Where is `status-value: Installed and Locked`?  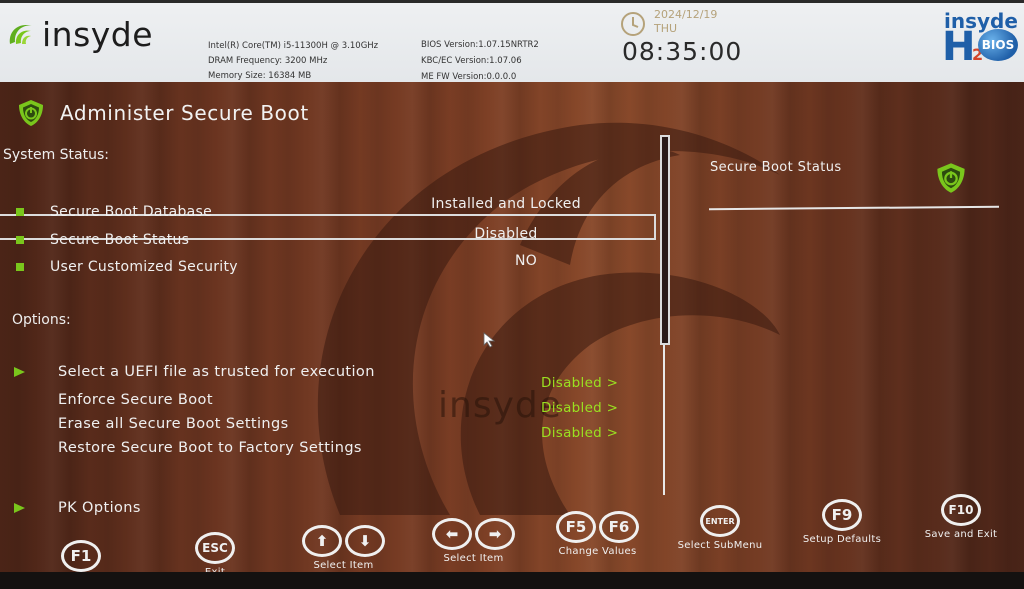
status-value: Installed and Locked is located at coordinates (506, 204).